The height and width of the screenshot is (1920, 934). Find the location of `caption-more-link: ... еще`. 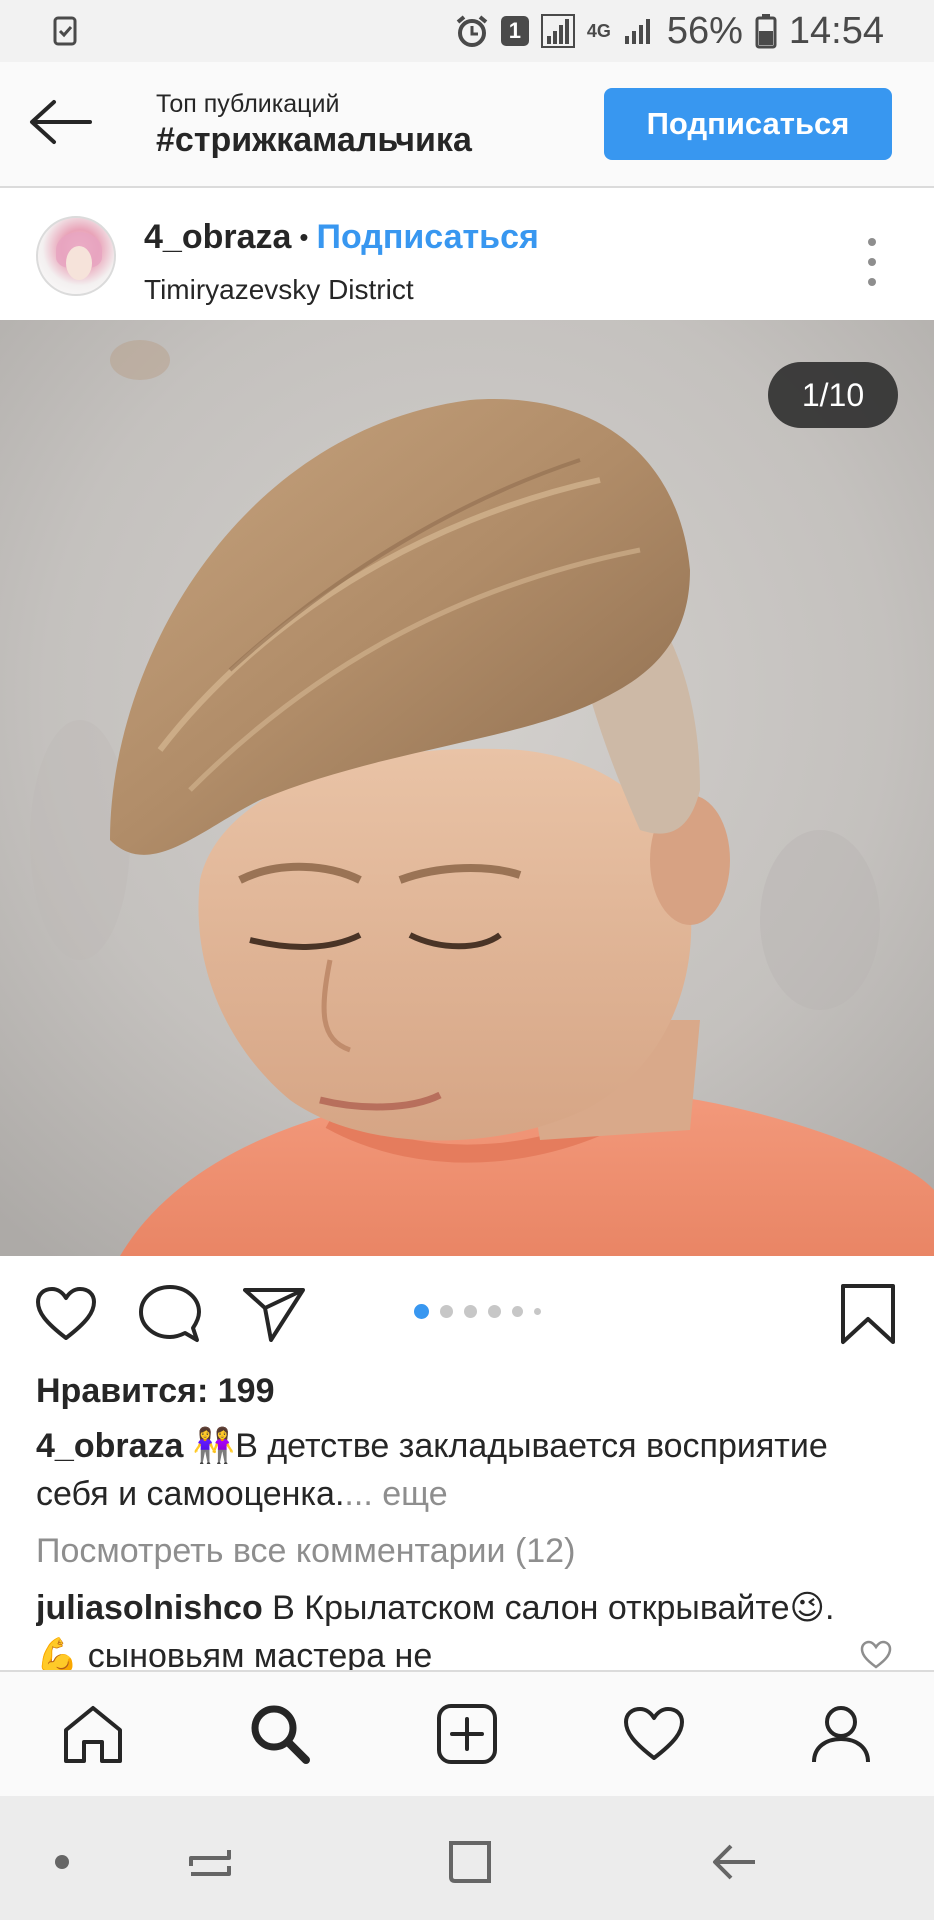

caption-more-link: ... еще is located at coordinates (395, 1494).